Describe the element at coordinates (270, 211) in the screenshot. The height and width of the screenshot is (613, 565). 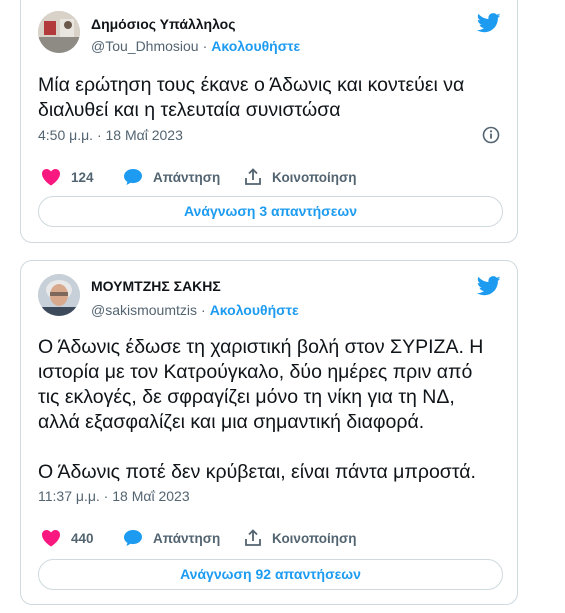
I see `read-replies-button: Ανάγνωση 3 απαντήσεων` at that location.